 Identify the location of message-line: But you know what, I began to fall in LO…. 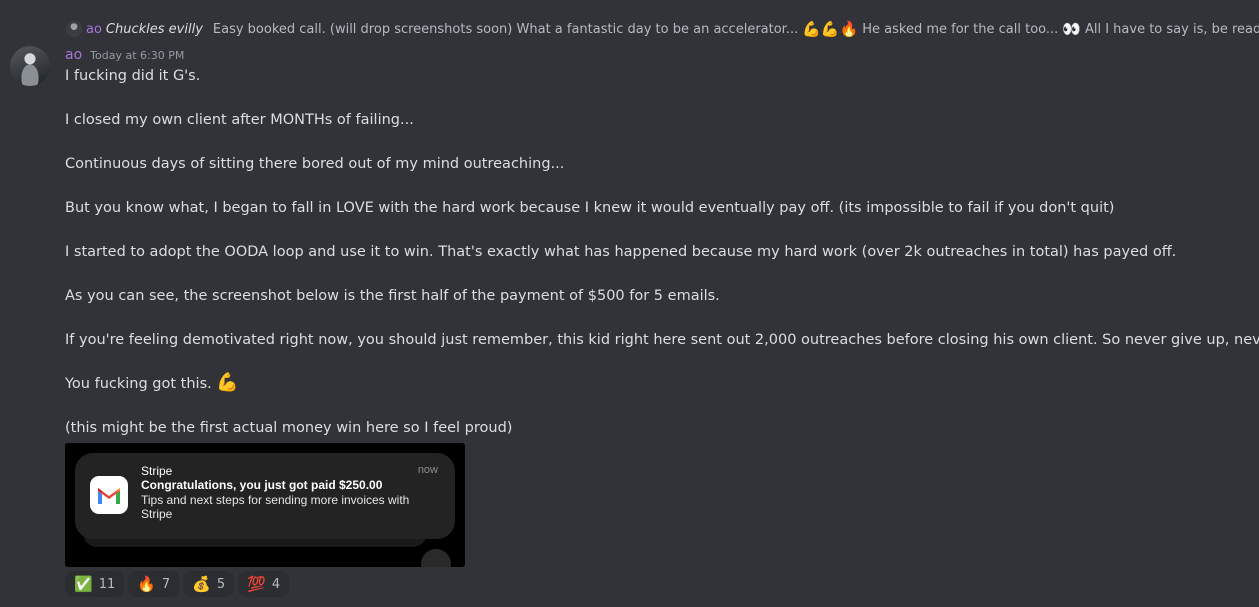
(590, 208).